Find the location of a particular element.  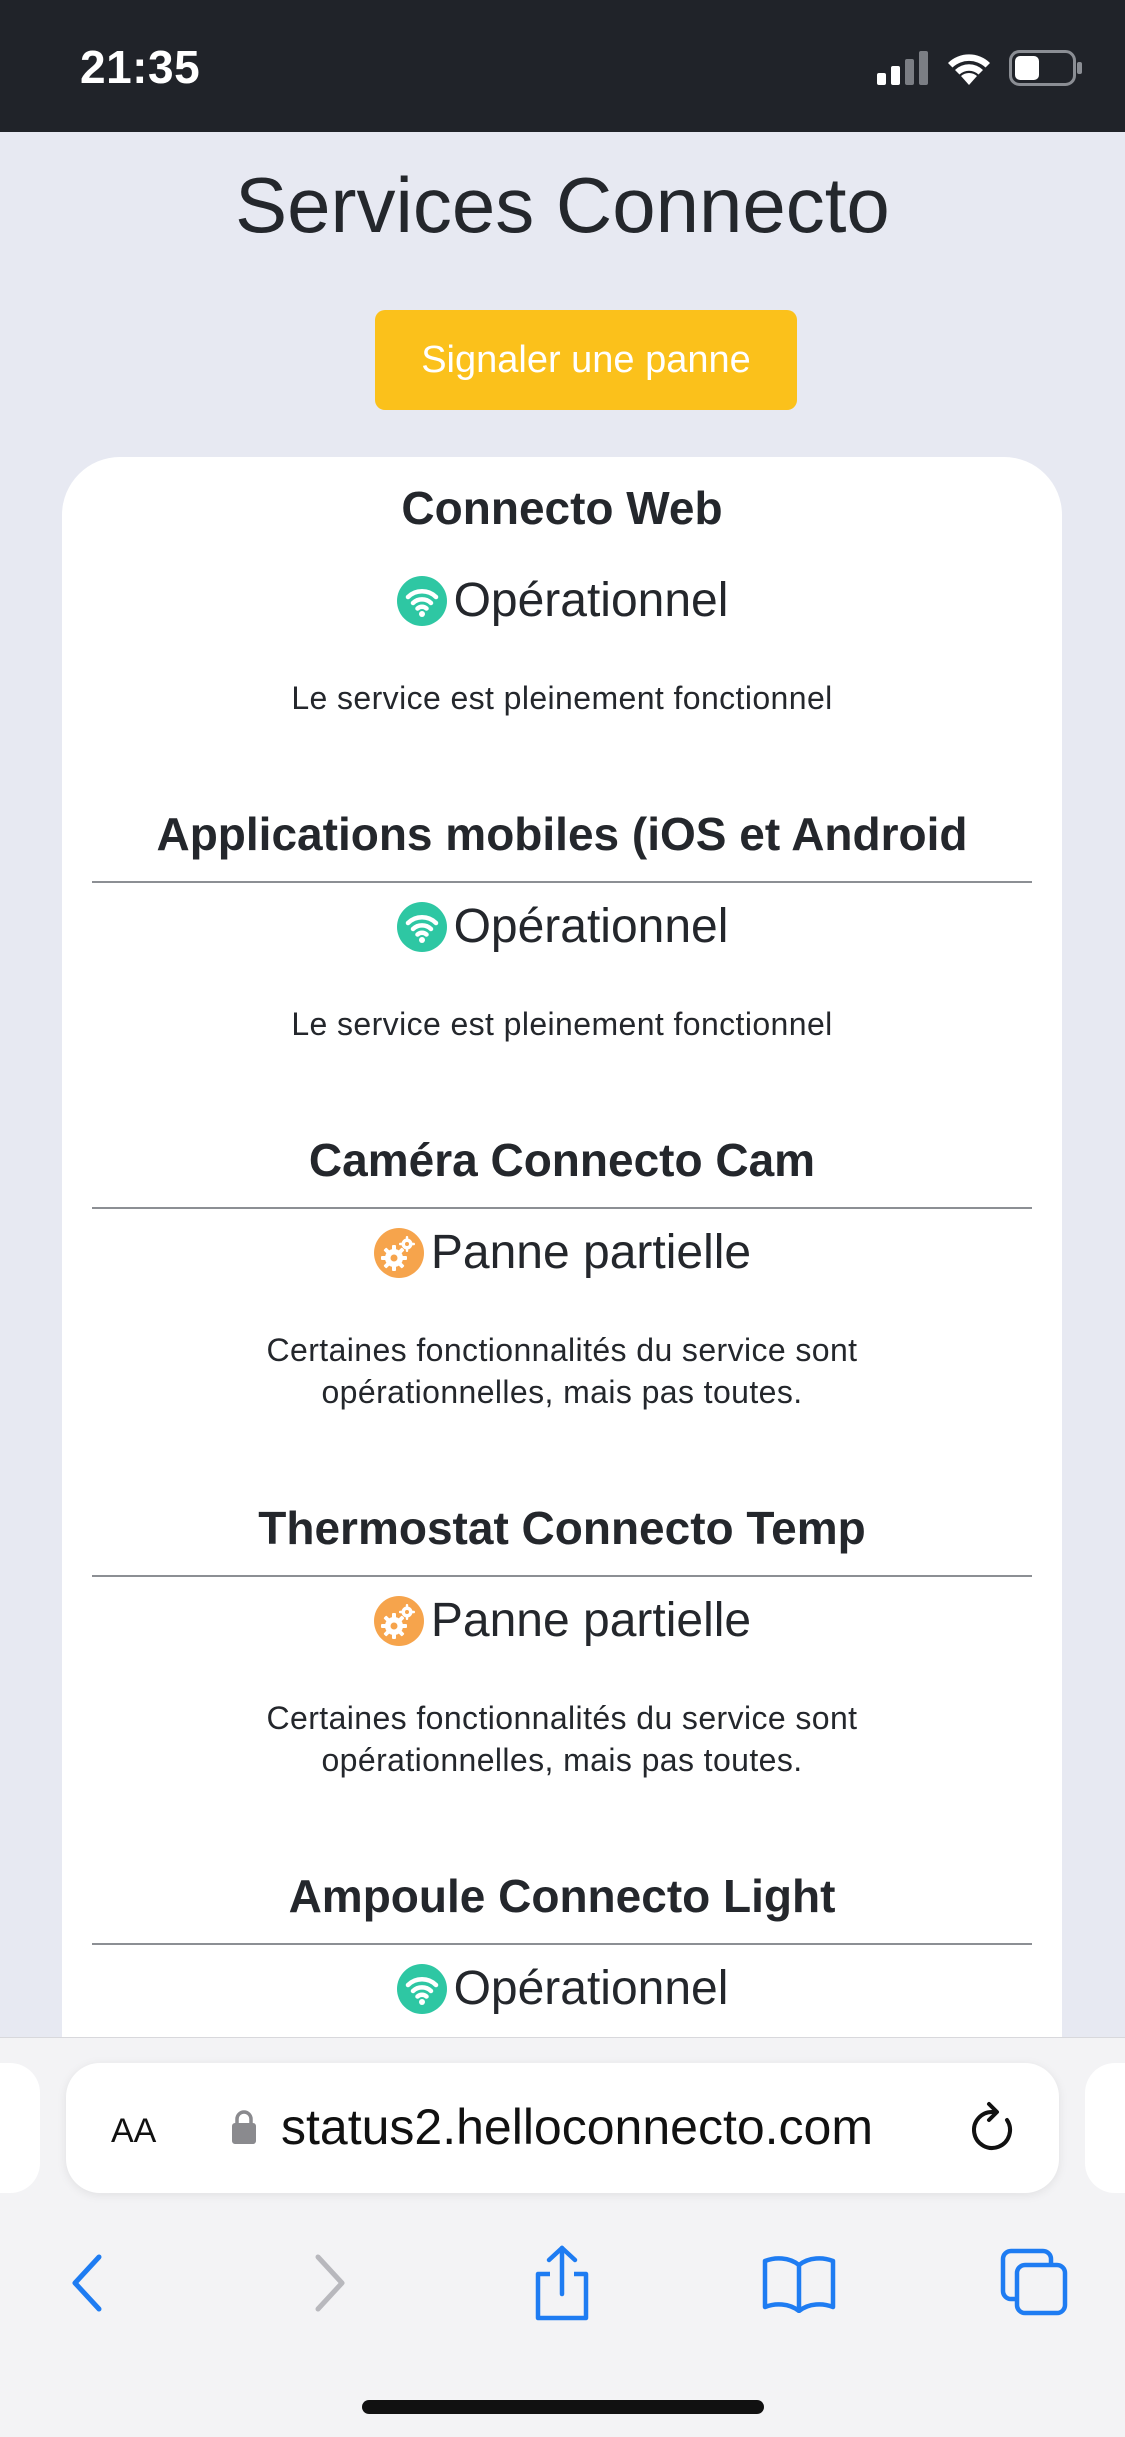

service-name: Ampoule Connecto Light is located at coordinates (562, 1896).